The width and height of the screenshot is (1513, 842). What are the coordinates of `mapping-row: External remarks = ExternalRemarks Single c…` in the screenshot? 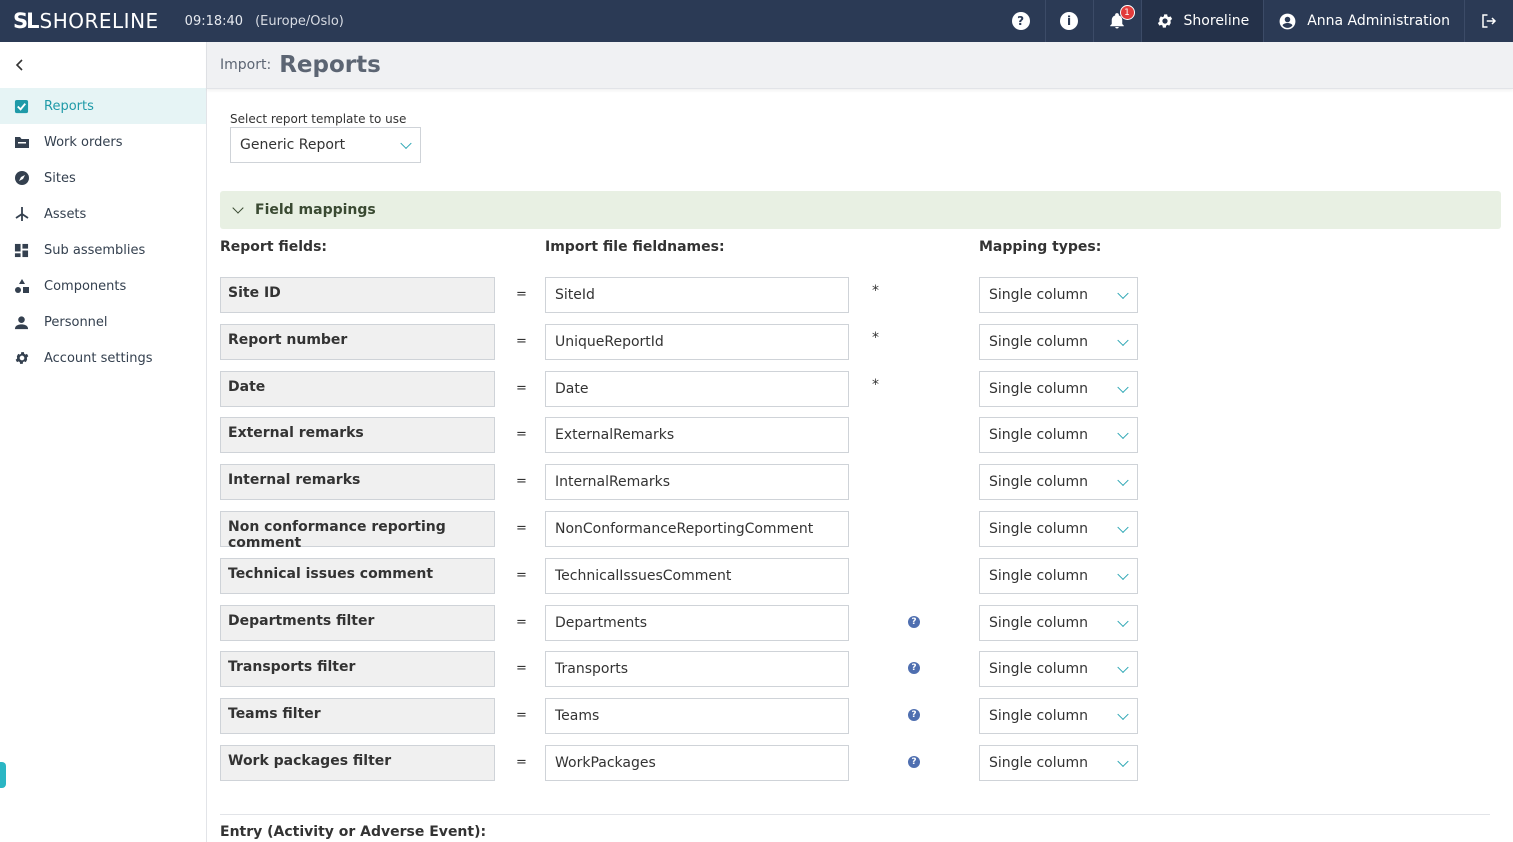 It's located at (685, 435).